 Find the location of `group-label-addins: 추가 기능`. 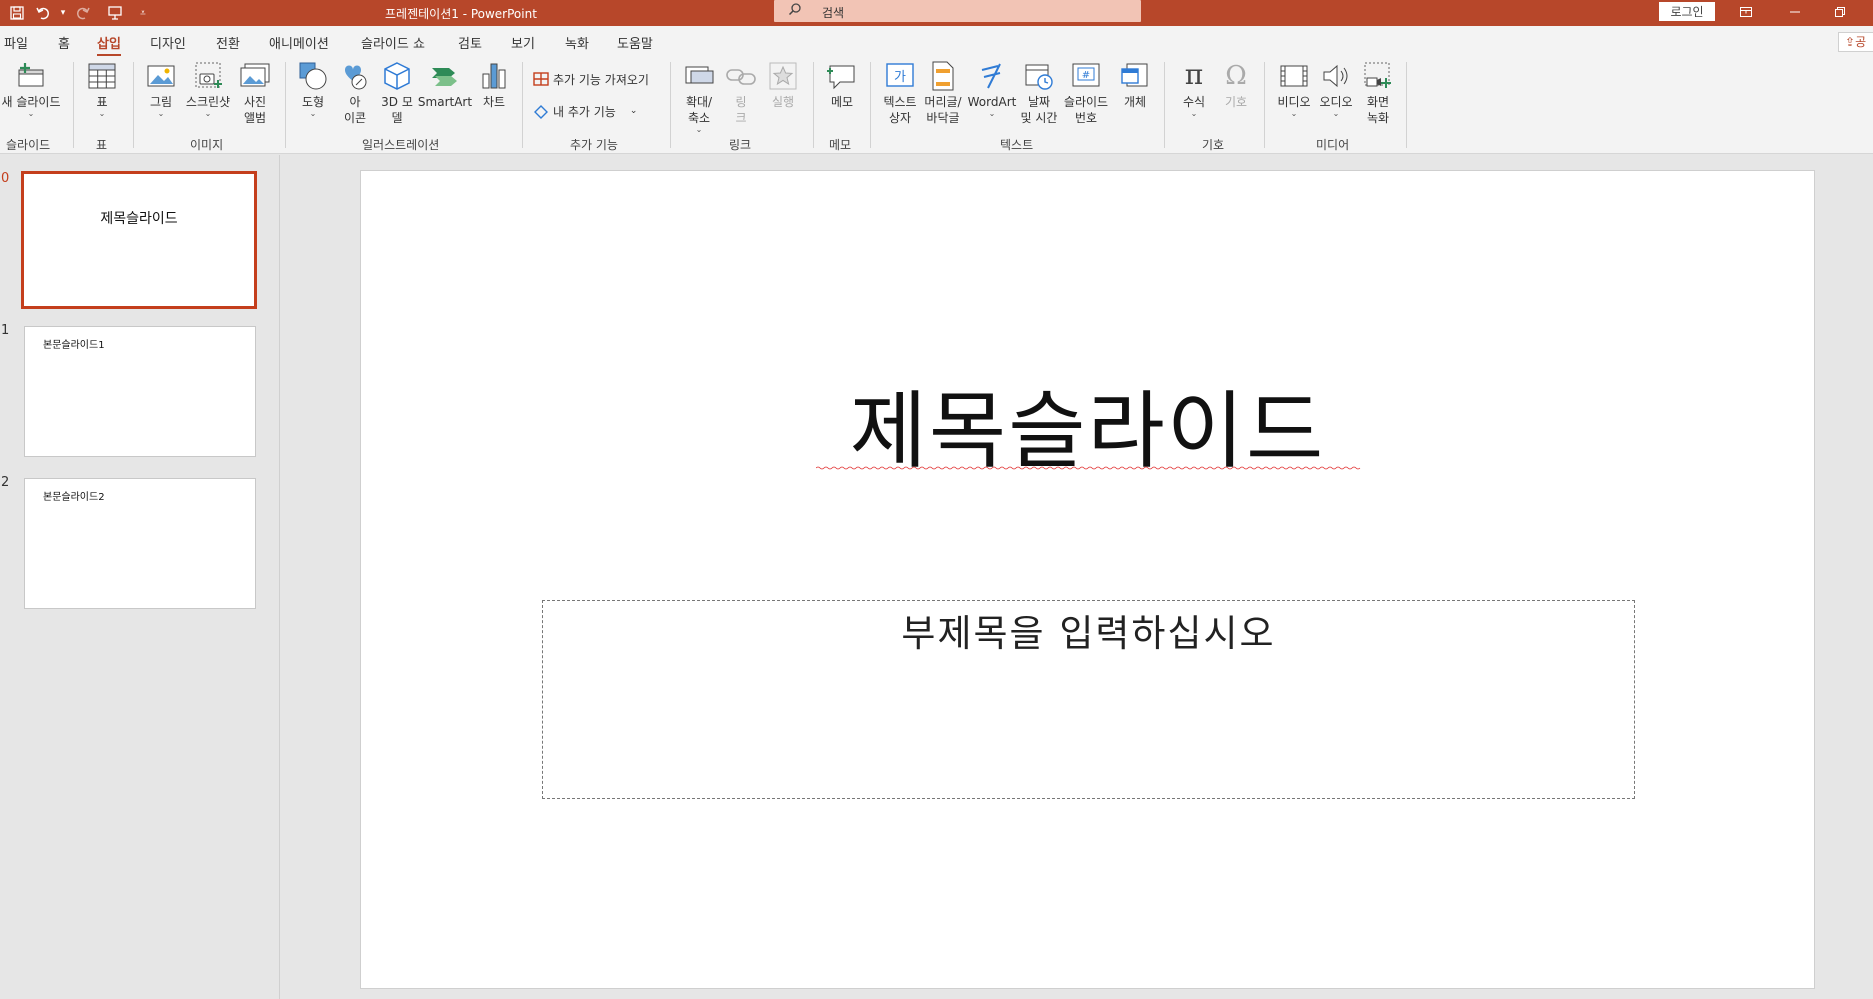

group-label-addins: 추가 기능 is located at coordinates (594, 145).